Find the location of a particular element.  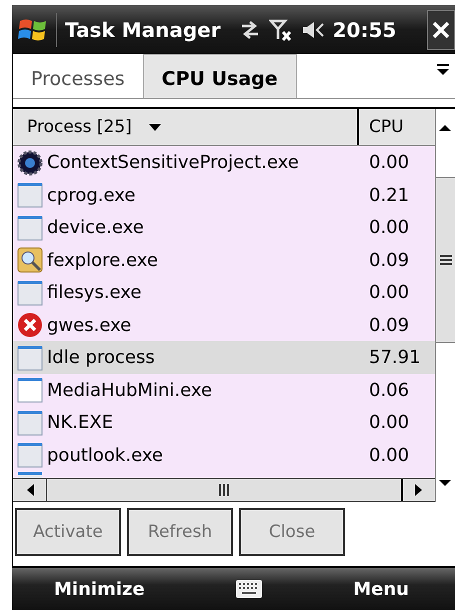

table-row: filesys.exe 0.00 is located at coordinates (224, 292).